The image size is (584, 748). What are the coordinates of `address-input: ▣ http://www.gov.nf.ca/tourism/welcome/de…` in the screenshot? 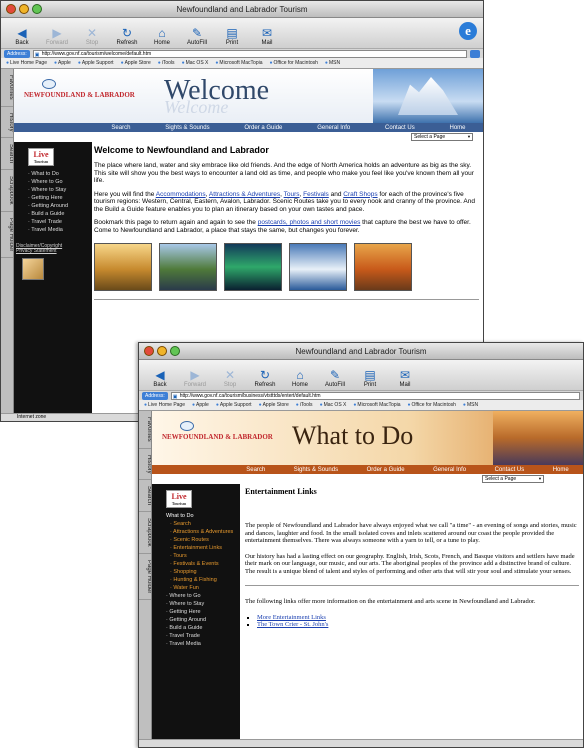 It's located at (249, 53).